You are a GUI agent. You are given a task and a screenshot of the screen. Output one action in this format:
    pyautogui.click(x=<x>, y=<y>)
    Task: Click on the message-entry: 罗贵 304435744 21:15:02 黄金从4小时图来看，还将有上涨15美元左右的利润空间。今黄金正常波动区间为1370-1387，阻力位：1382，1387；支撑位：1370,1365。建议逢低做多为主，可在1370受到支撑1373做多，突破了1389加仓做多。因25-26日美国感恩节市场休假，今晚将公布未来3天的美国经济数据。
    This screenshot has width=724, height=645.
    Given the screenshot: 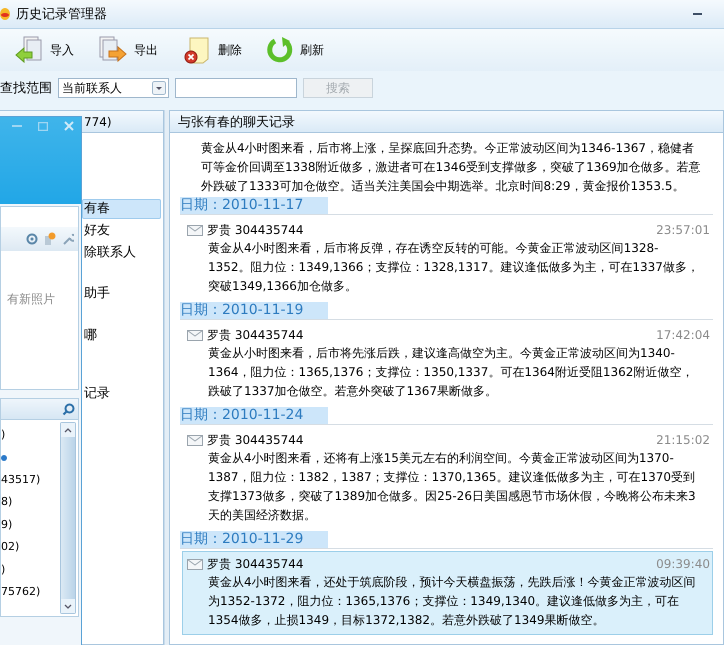 What is the action you would take?
    pyautogui.click(x=447, y=478)
    